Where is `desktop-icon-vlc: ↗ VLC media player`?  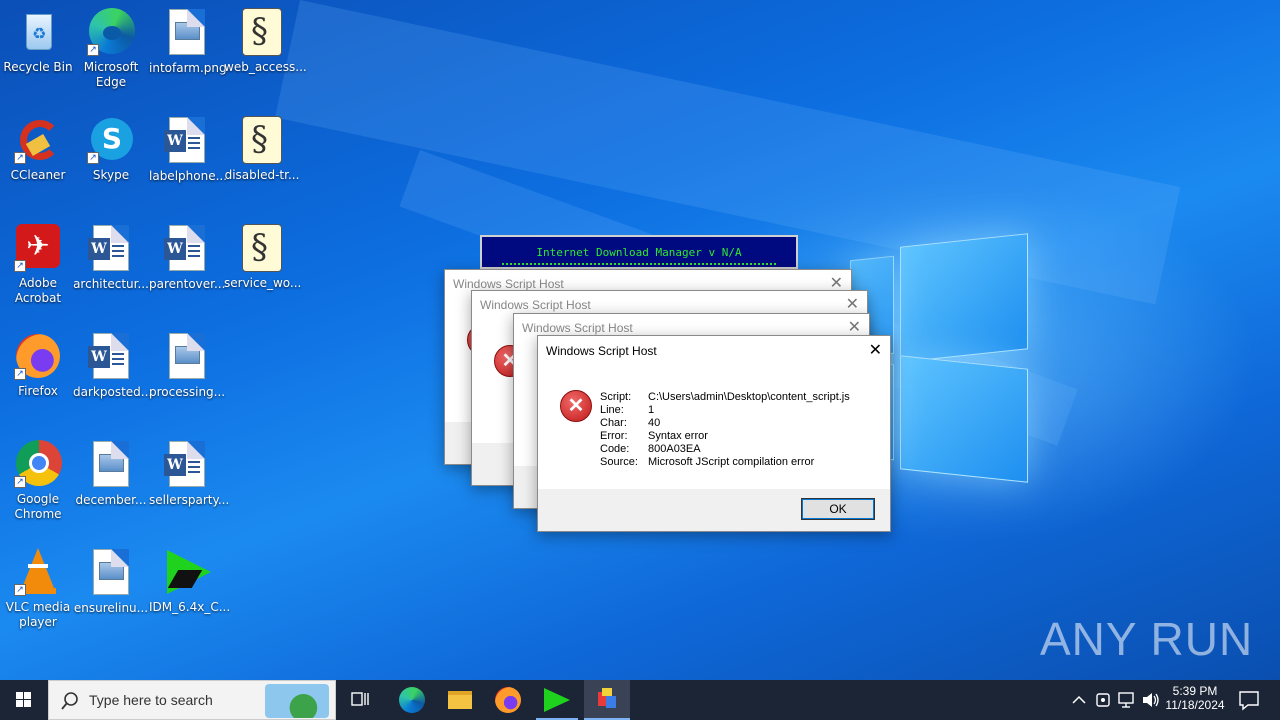 desktop-icon-vlc: ↗ VLC media player is located at coordinates (38, 589).